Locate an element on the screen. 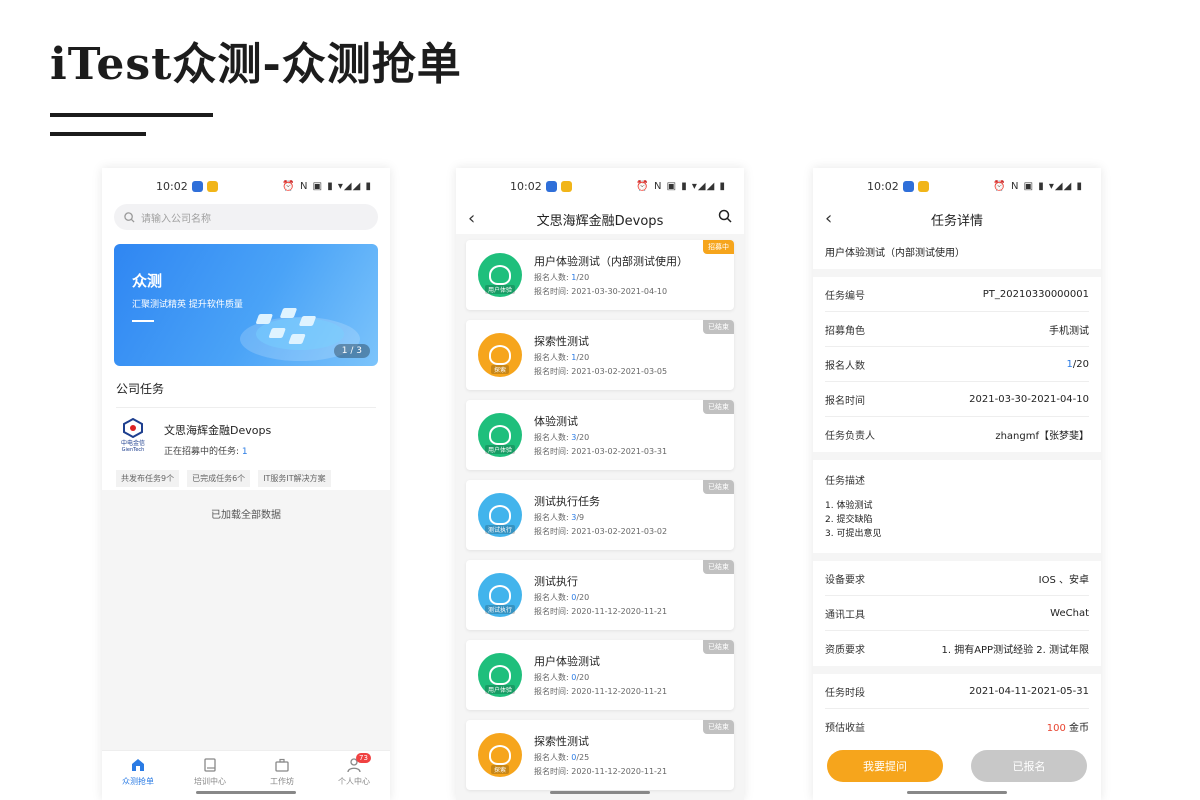  tab-label: 工作坊 is located at coordinates (282, 781).